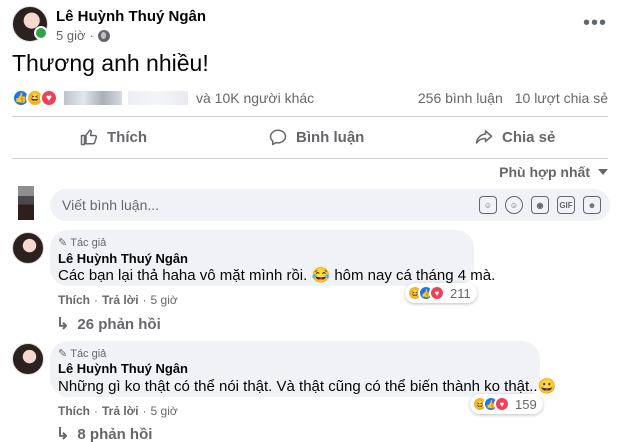 The height and width of the screenshot is (442, 620). What do you see at coordinates (127, 137) in the screenshot?
I see `like-label: Thích` at bounding box center [127, 137].